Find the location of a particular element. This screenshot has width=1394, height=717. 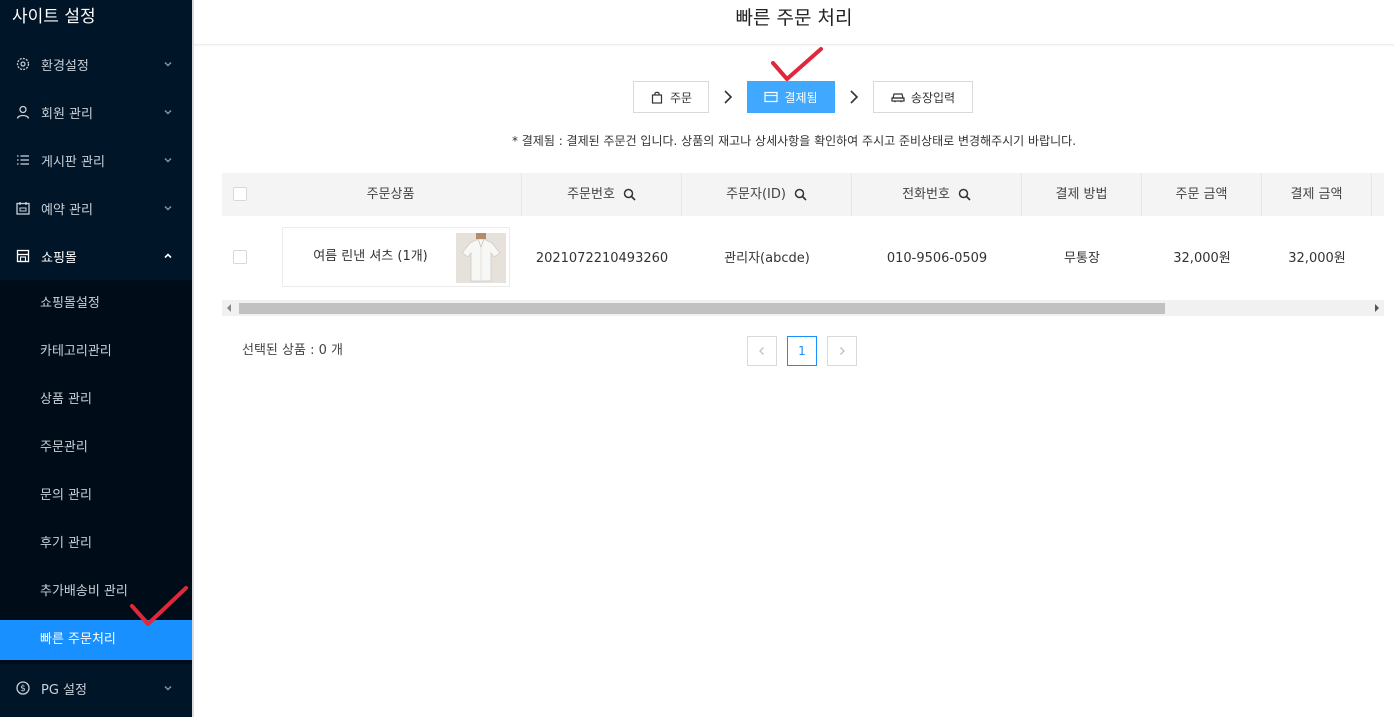

sidebar-item-label: 환경설정 is located at coordinates (65, 66).